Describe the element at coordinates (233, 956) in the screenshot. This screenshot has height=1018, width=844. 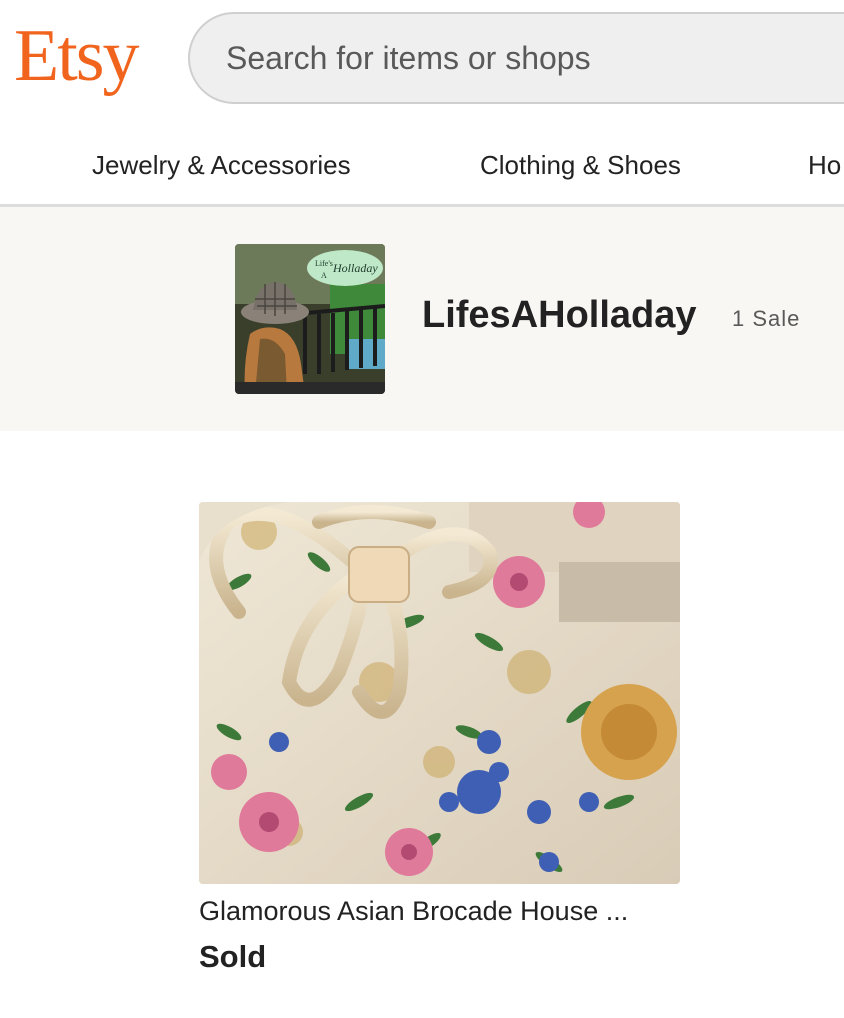
I see `listing-status: Sold` at that location.